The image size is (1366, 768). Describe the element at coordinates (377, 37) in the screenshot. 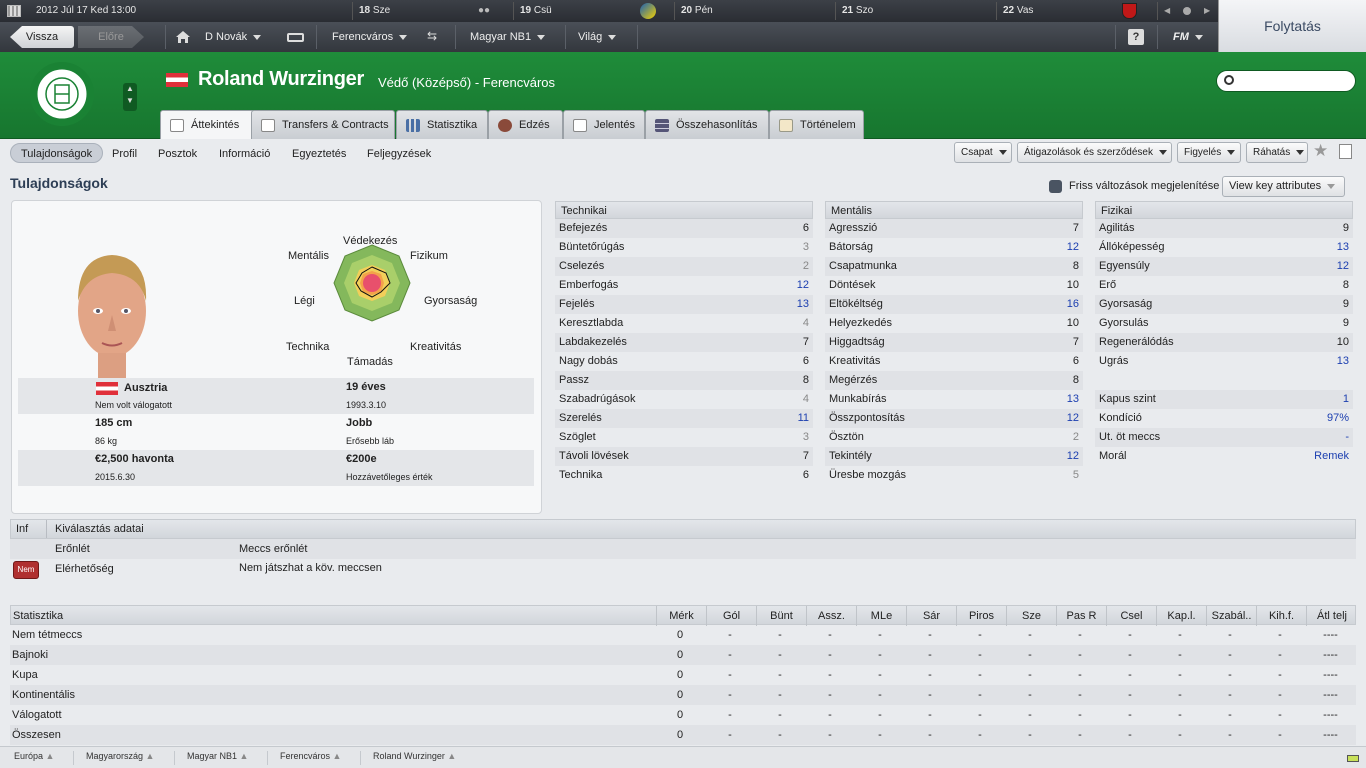

I see `club-menu: Ferencváros` at that location.